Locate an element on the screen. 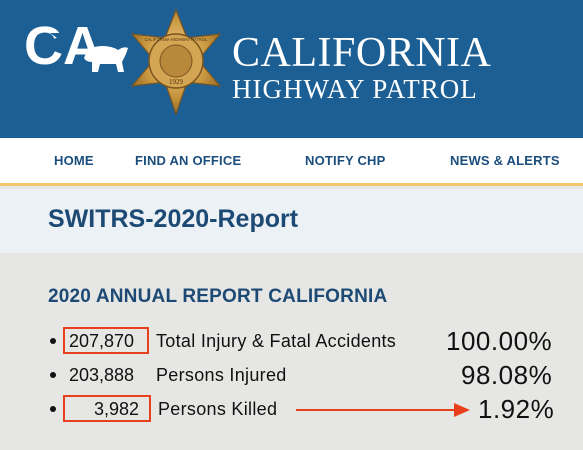 This screenshot has width=583, height=450. stat-row-persons-injured: 203,888 Persons Injured 98.08% is located at coordinates (291, 375).